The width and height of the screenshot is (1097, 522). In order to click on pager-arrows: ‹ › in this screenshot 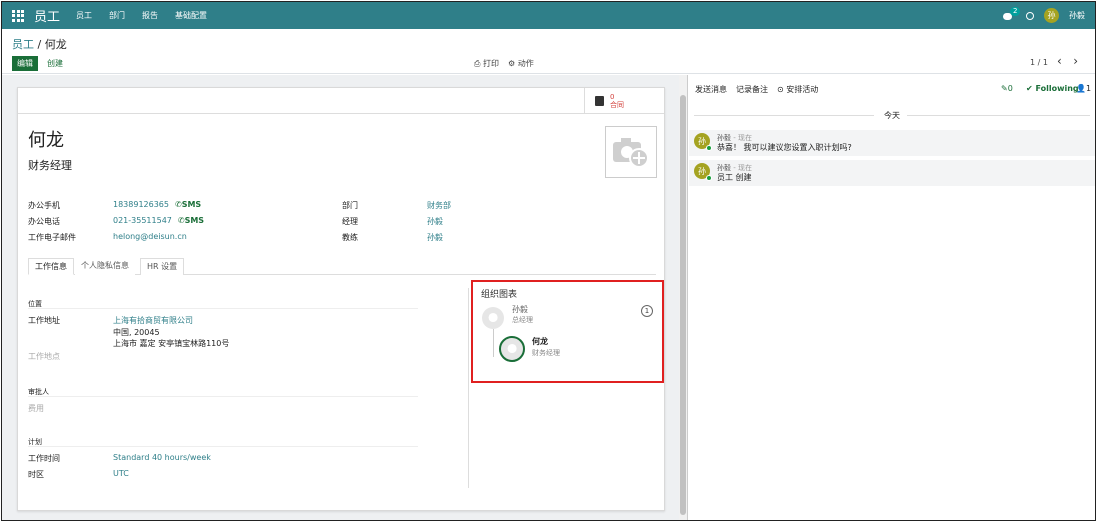, I will do `click(1067, 61)`.